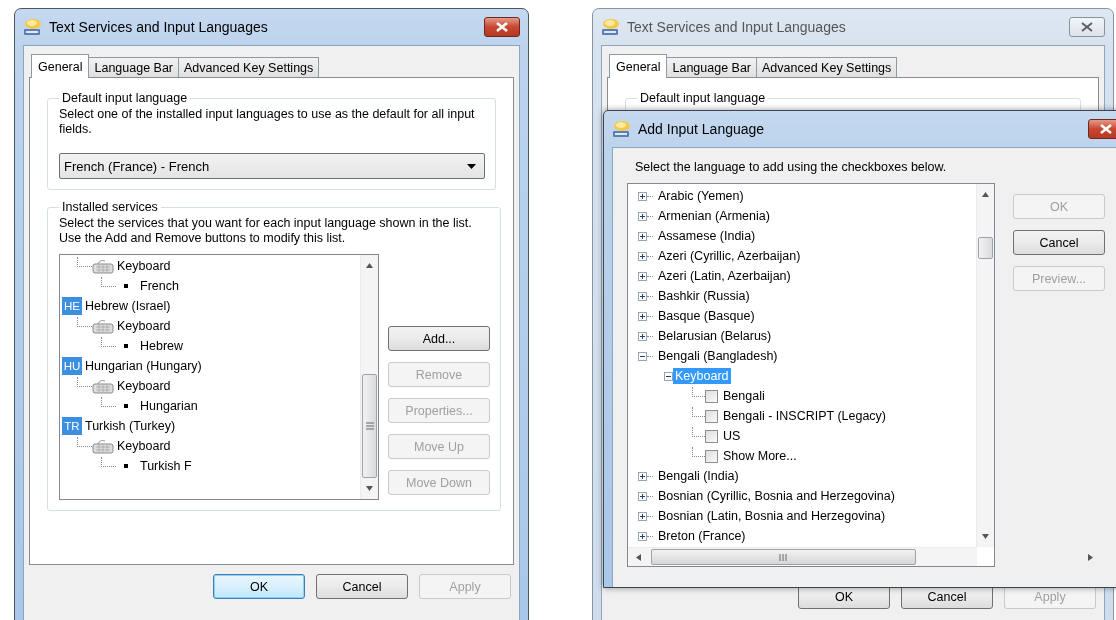 The width and height of the screenshot is (1116, 620). What do you see at coordinates (169, 406) in the screenshot?
I see `tree-item: Hungarian` at bounding box center [169, 406].